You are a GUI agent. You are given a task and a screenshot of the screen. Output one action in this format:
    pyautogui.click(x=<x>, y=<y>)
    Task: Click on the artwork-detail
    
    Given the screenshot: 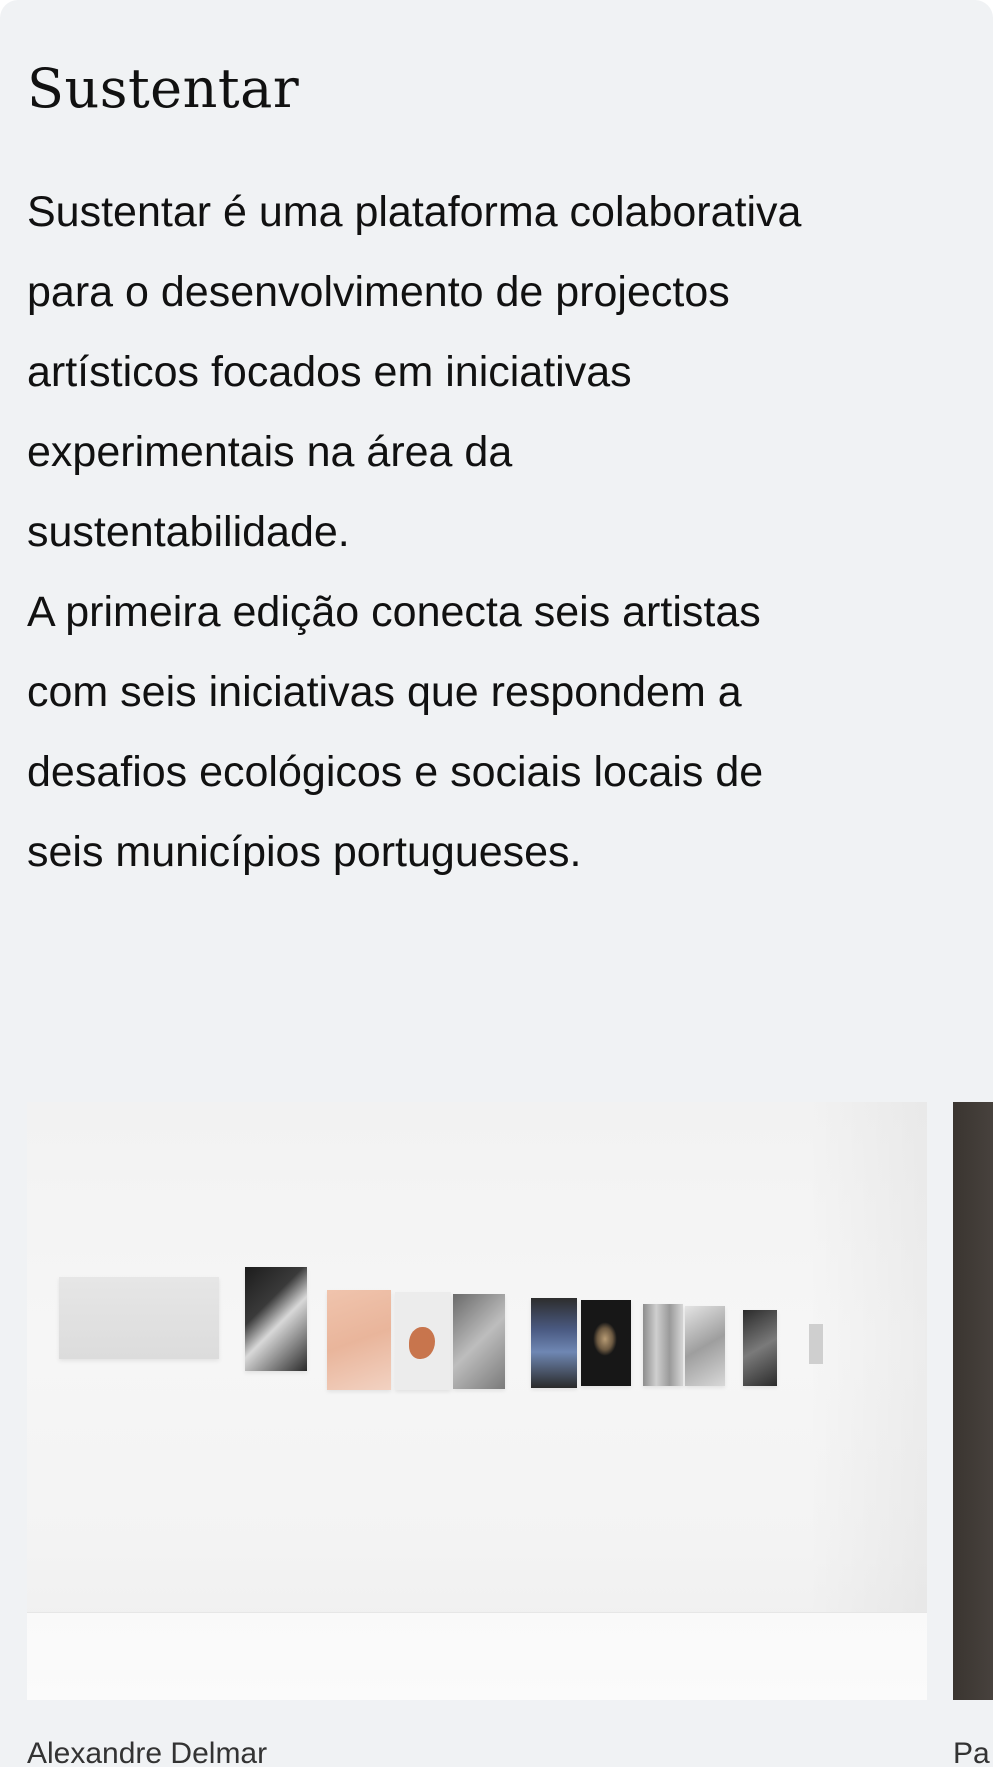 What is the action you would take?
    pyautogui.click(x=605, y=1339)
    